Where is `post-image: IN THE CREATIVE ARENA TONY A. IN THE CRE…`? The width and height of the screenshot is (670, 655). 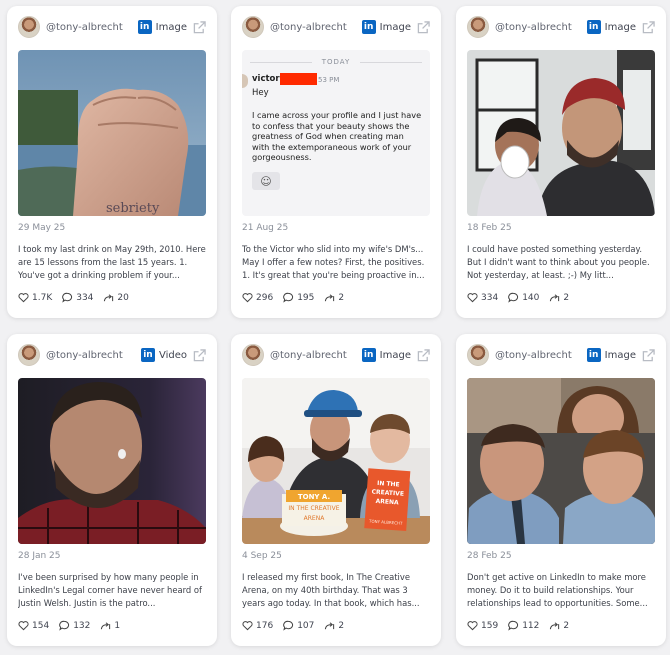 post-image: IN THE CREATIVE ARENA TONY A. IN THE CRE… is located at coordinates (336, 461).